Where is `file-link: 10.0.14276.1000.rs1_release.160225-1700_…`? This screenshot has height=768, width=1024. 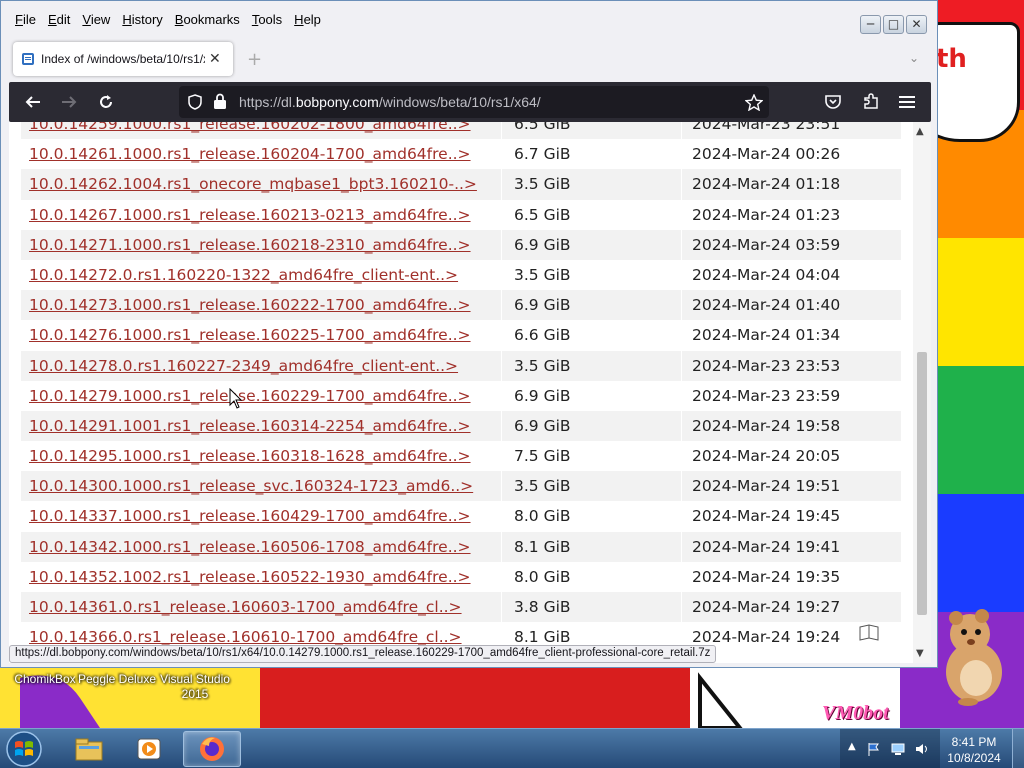
file-link: 10.0.14276.1000.rs1_release.160225-1700_… is located at coordinates (250, 335).